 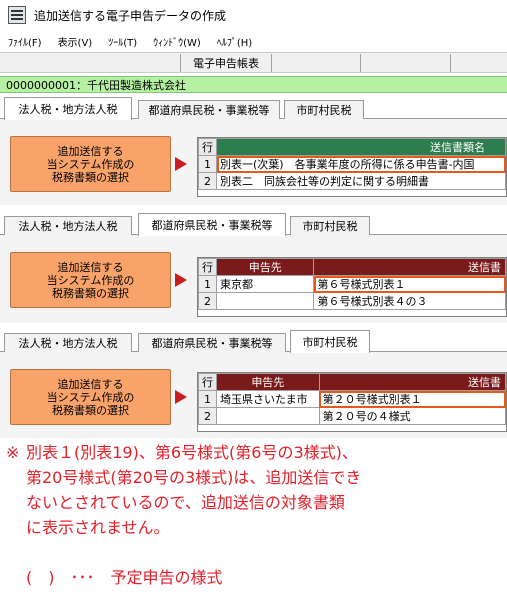 What do you see at coordinates (361, 147) in the screenshot?
I see `col-header-document-name: 送信書類名` at bounding box center [361, 147].